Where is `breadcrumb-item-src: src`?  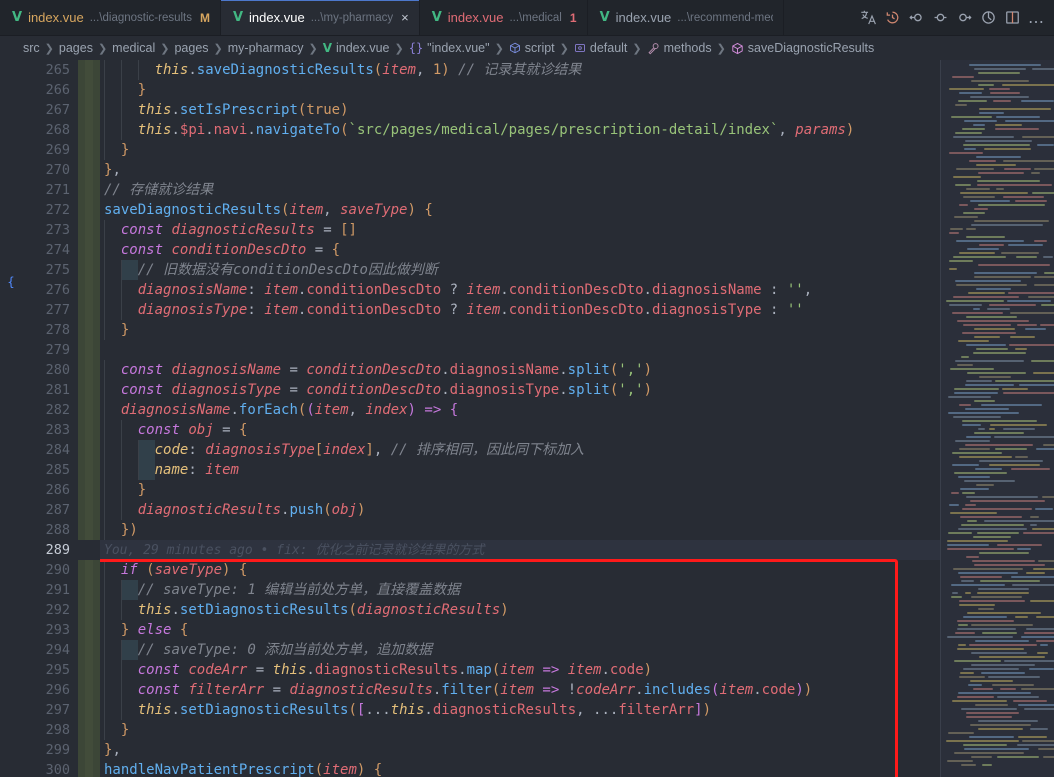 breadcrumb-item-src: src is located at coordinates (31, 48).